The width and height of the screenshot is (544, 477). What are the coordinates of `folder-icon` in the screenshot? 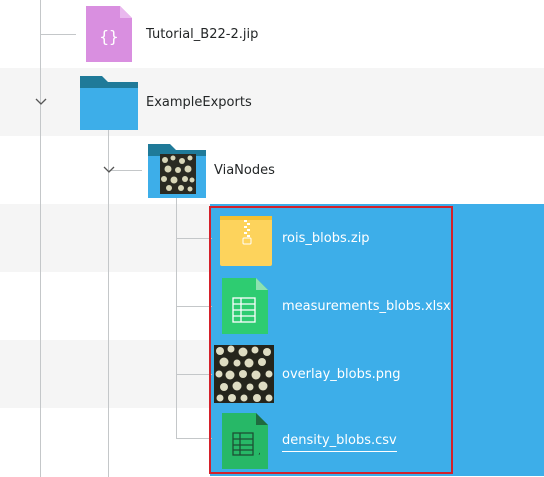 It's located at (109, 103).